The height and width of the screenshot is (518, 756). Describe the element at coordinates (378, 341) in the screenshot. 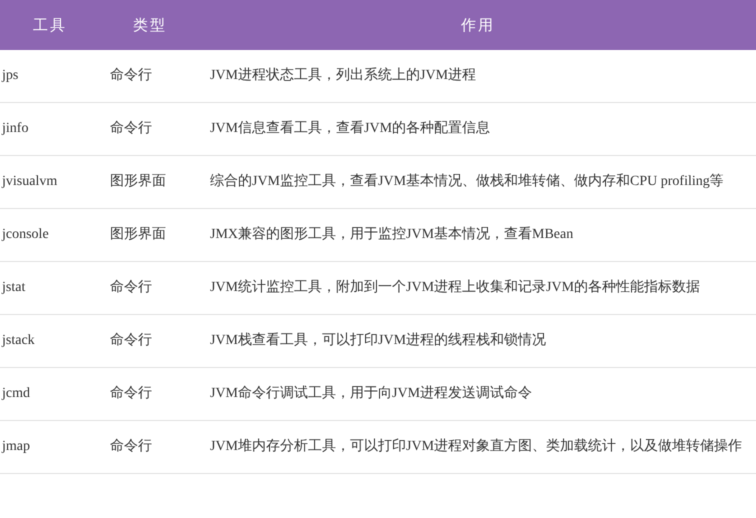

I see `table-cell-text: JVM栈查看工具，可以打印JVM进程的线程栈和锁情况` at that location.